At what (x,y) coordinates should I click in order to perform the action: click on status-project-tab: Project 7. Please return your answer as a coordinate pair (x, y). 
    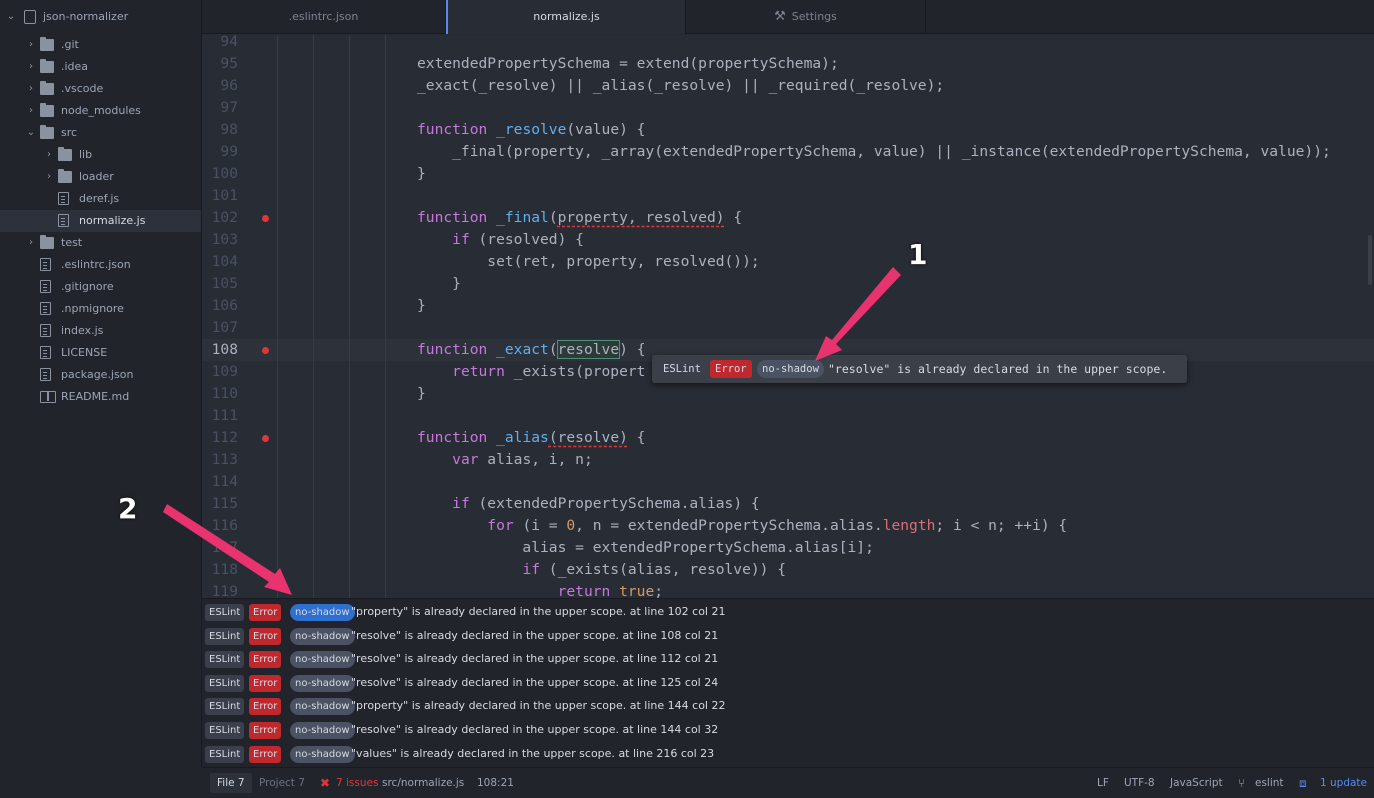
    Looking at the image, I should click on (282, 783).